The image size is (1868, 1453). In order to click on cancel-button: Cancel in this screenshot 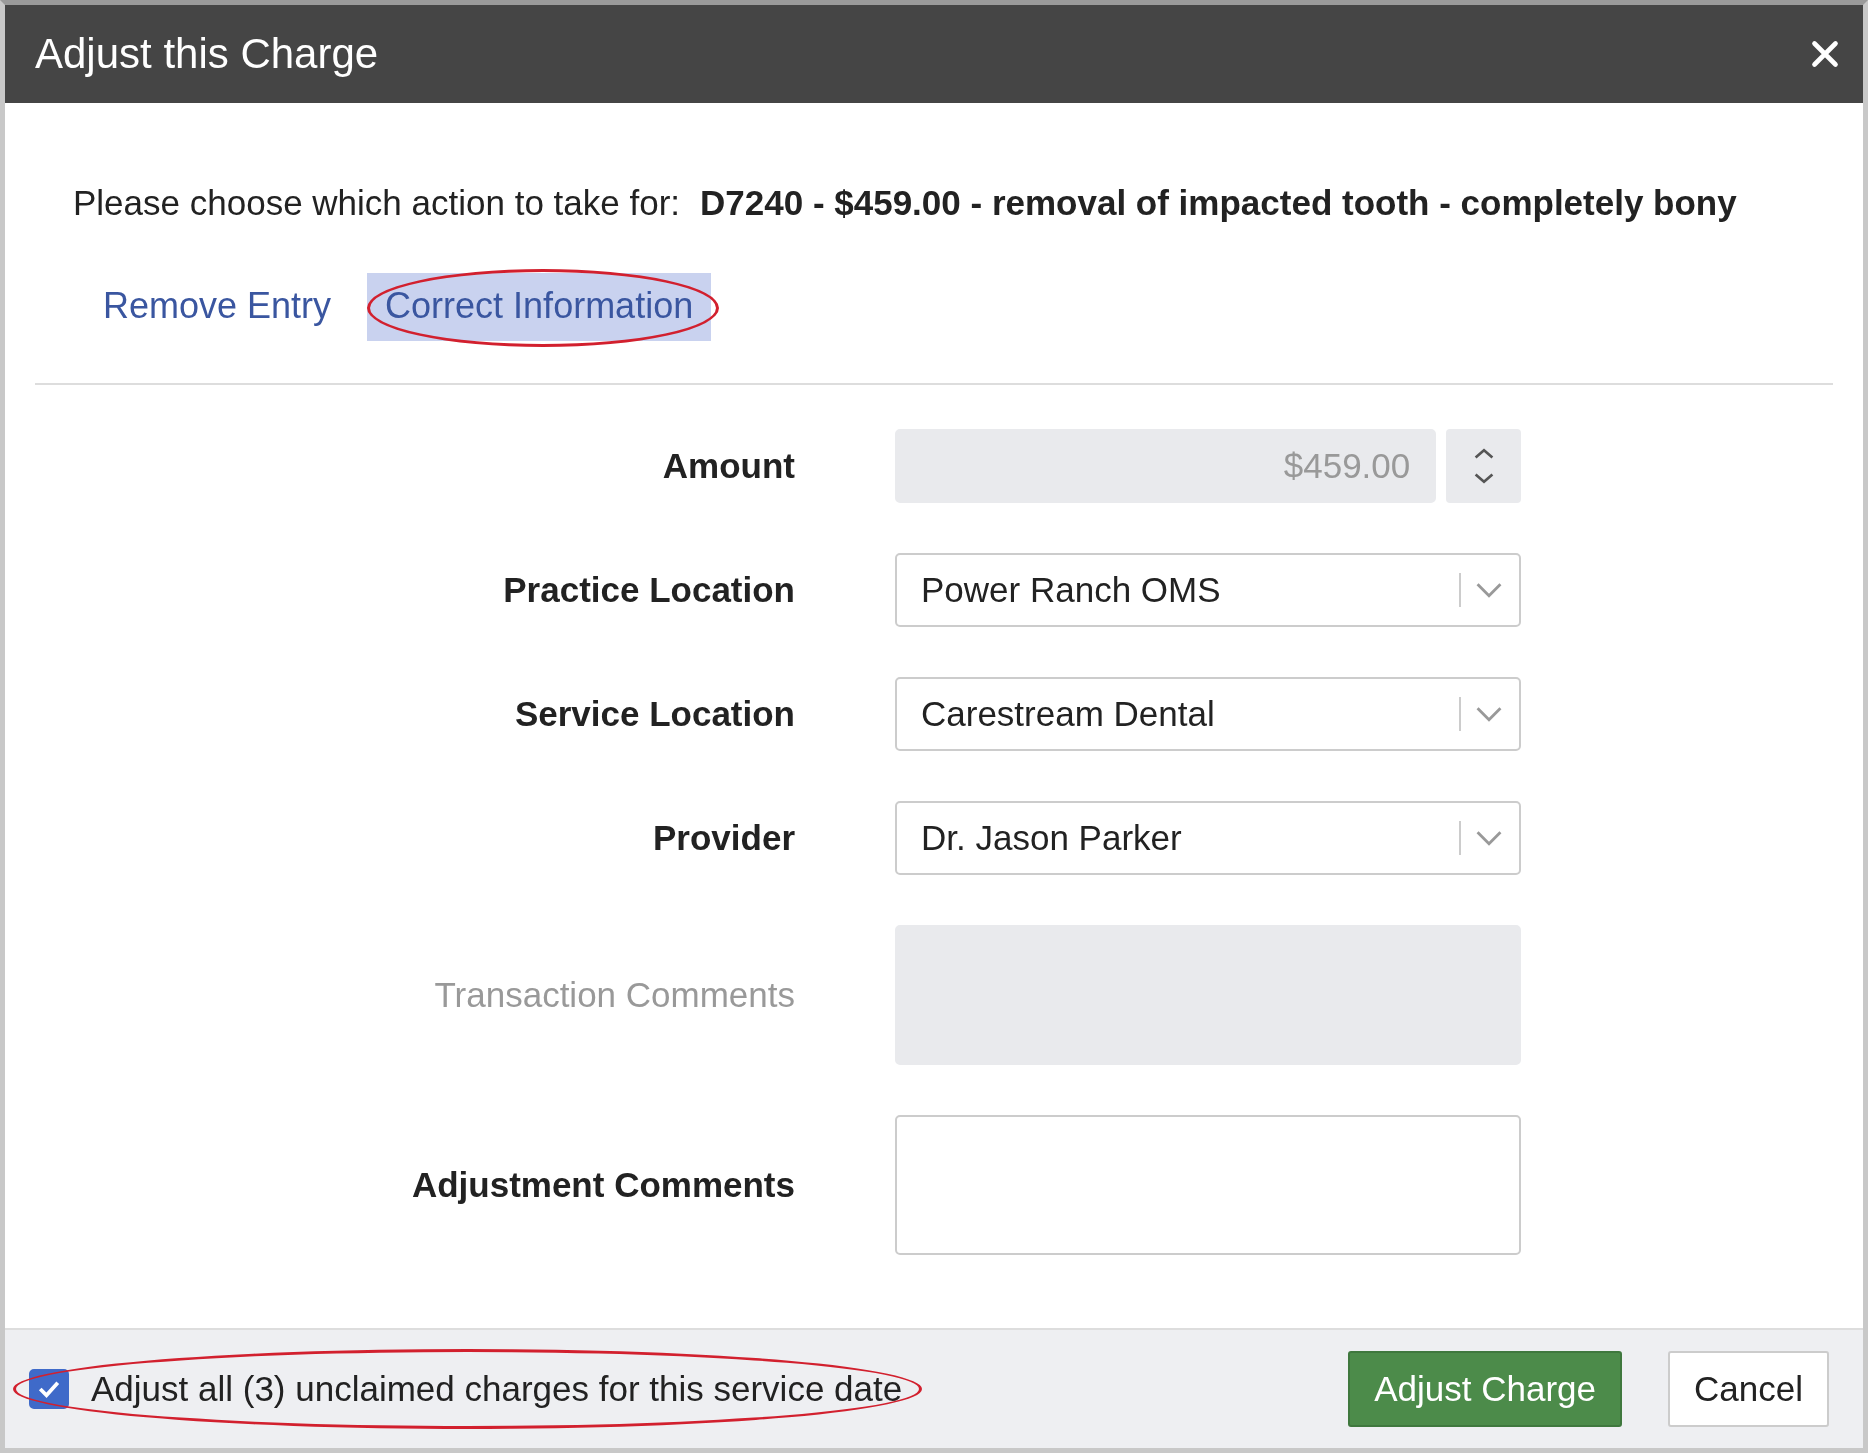, I will do `click(1748, 1389)`.